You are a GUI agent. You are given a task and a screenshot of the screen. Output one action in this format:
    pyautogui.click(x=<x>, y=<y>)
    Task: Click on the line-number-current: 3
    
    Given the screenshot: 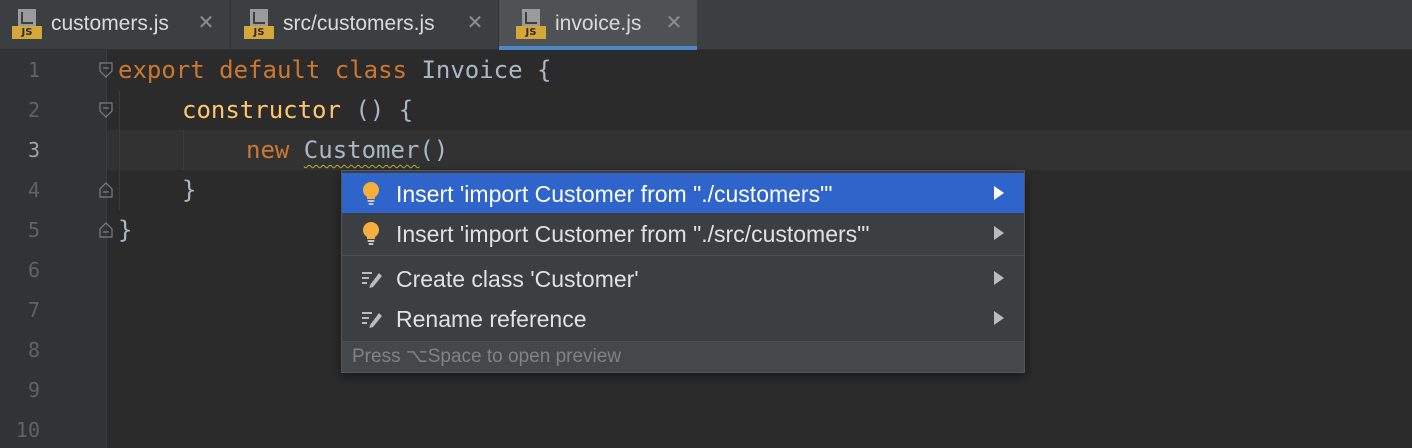 What is the action you would take?
    pyautogui.click(x=33, y=150)
    